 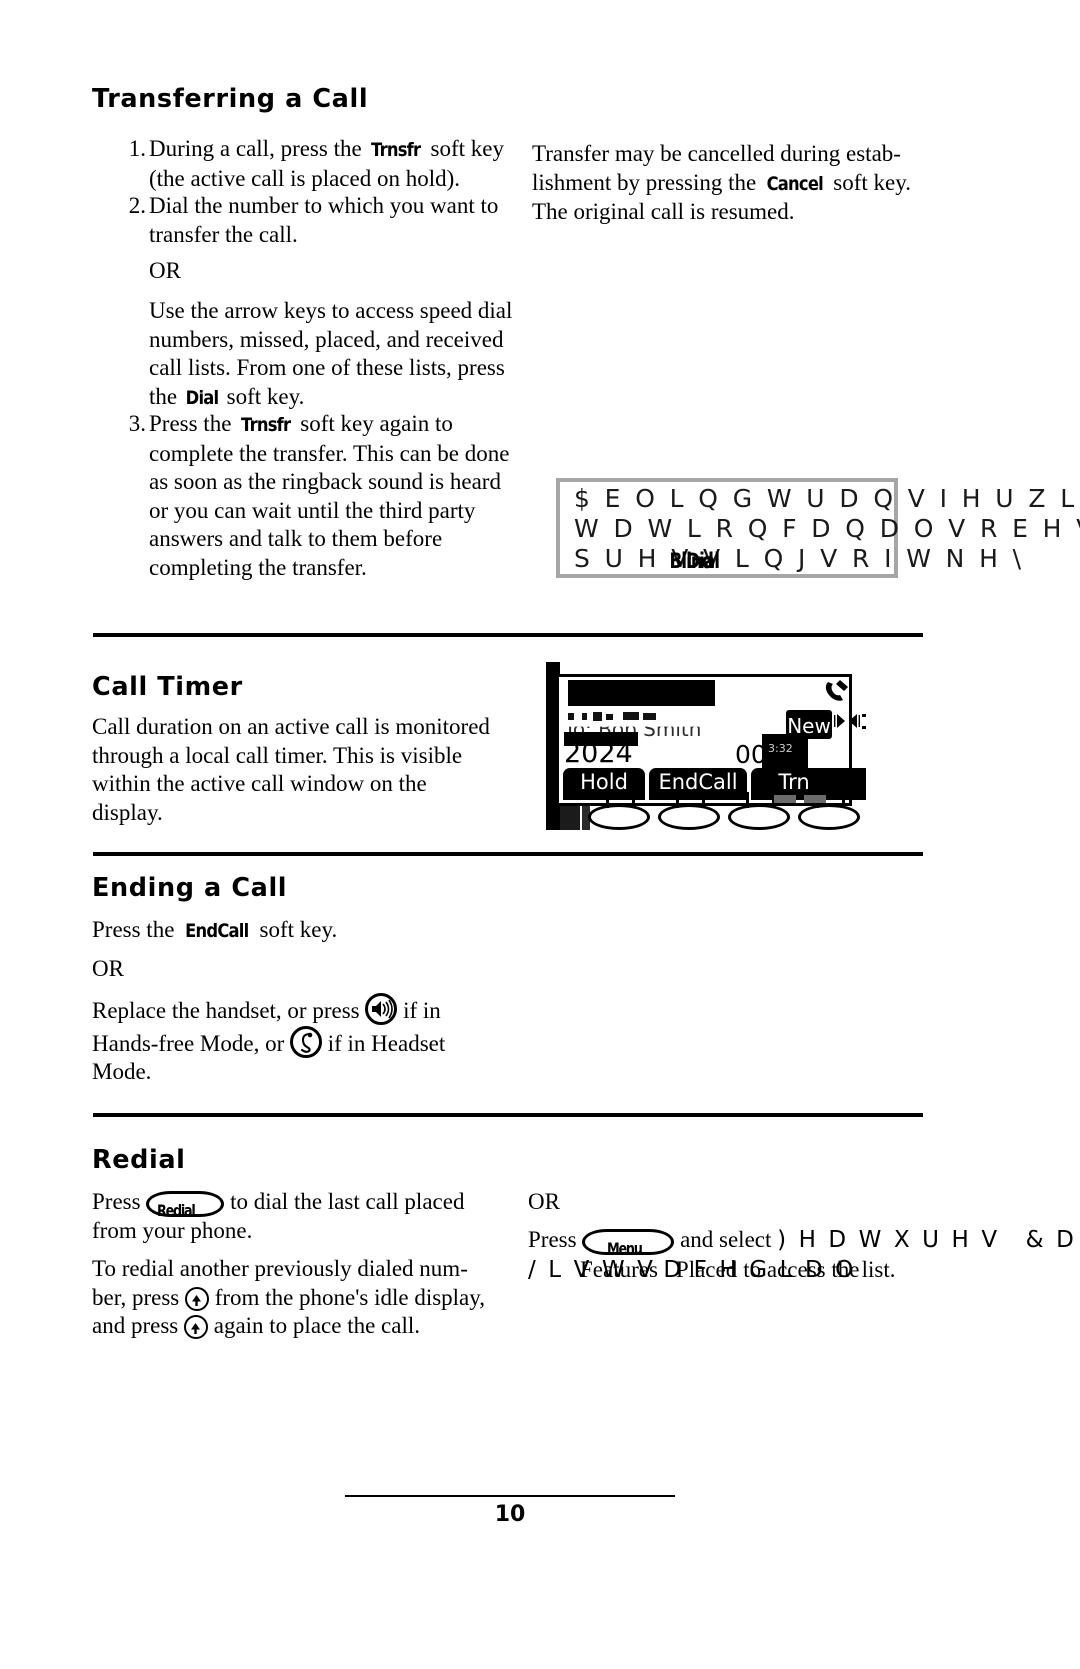 I want to click on transfer-or-label: OR, so click(x=165, y=270).